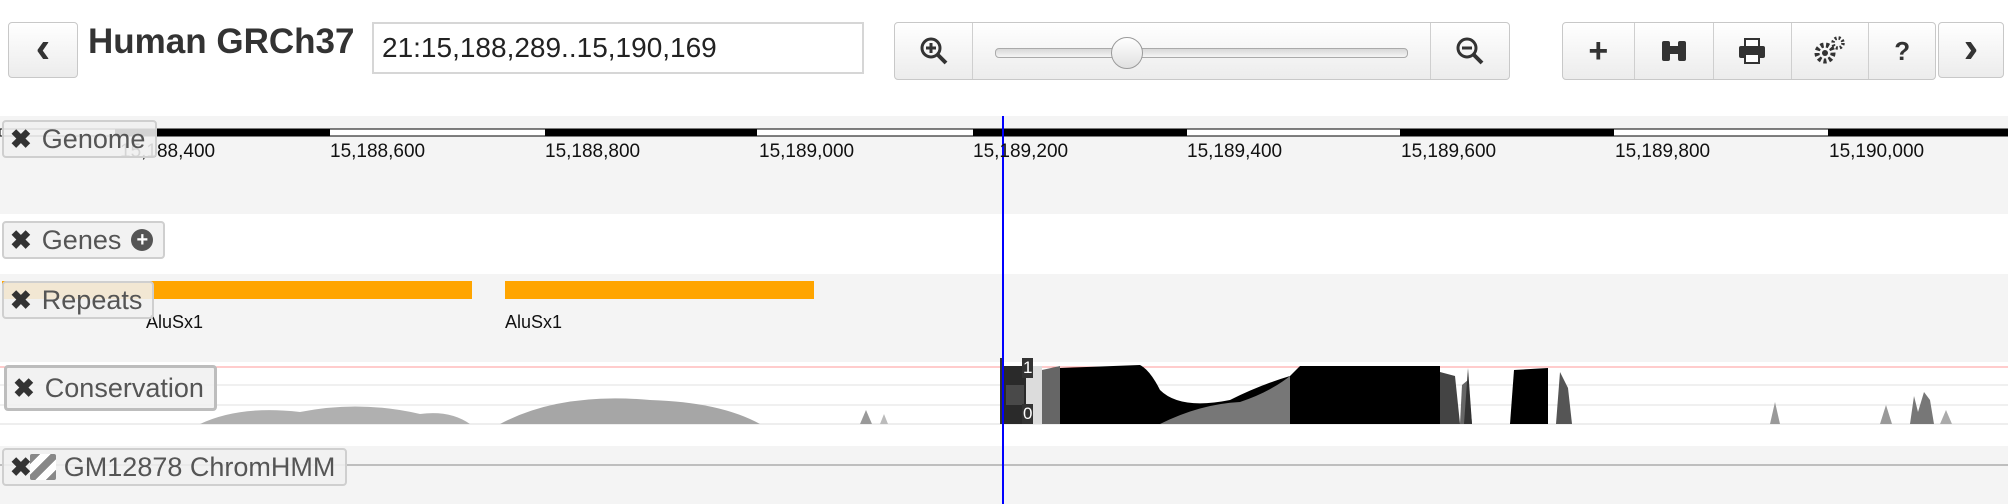  I want to click on zoom-slider-track, so click(1201, 53).